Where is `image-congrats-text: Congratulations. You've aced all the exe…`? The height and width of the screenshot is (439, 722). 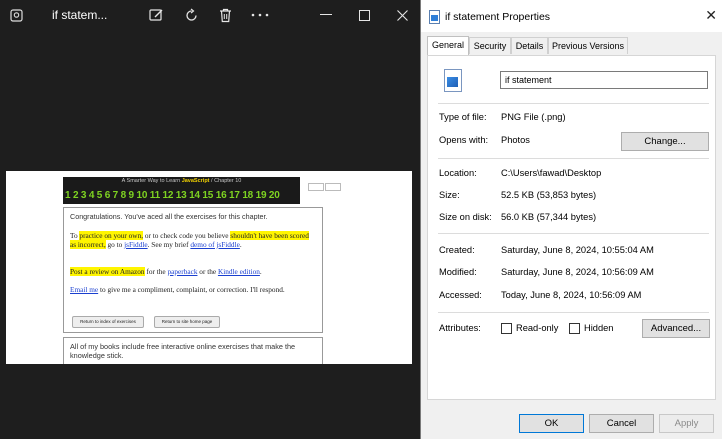 image-congrats-text: Congratulations. You've aced all the exe… is located at coordinates (169, 216).